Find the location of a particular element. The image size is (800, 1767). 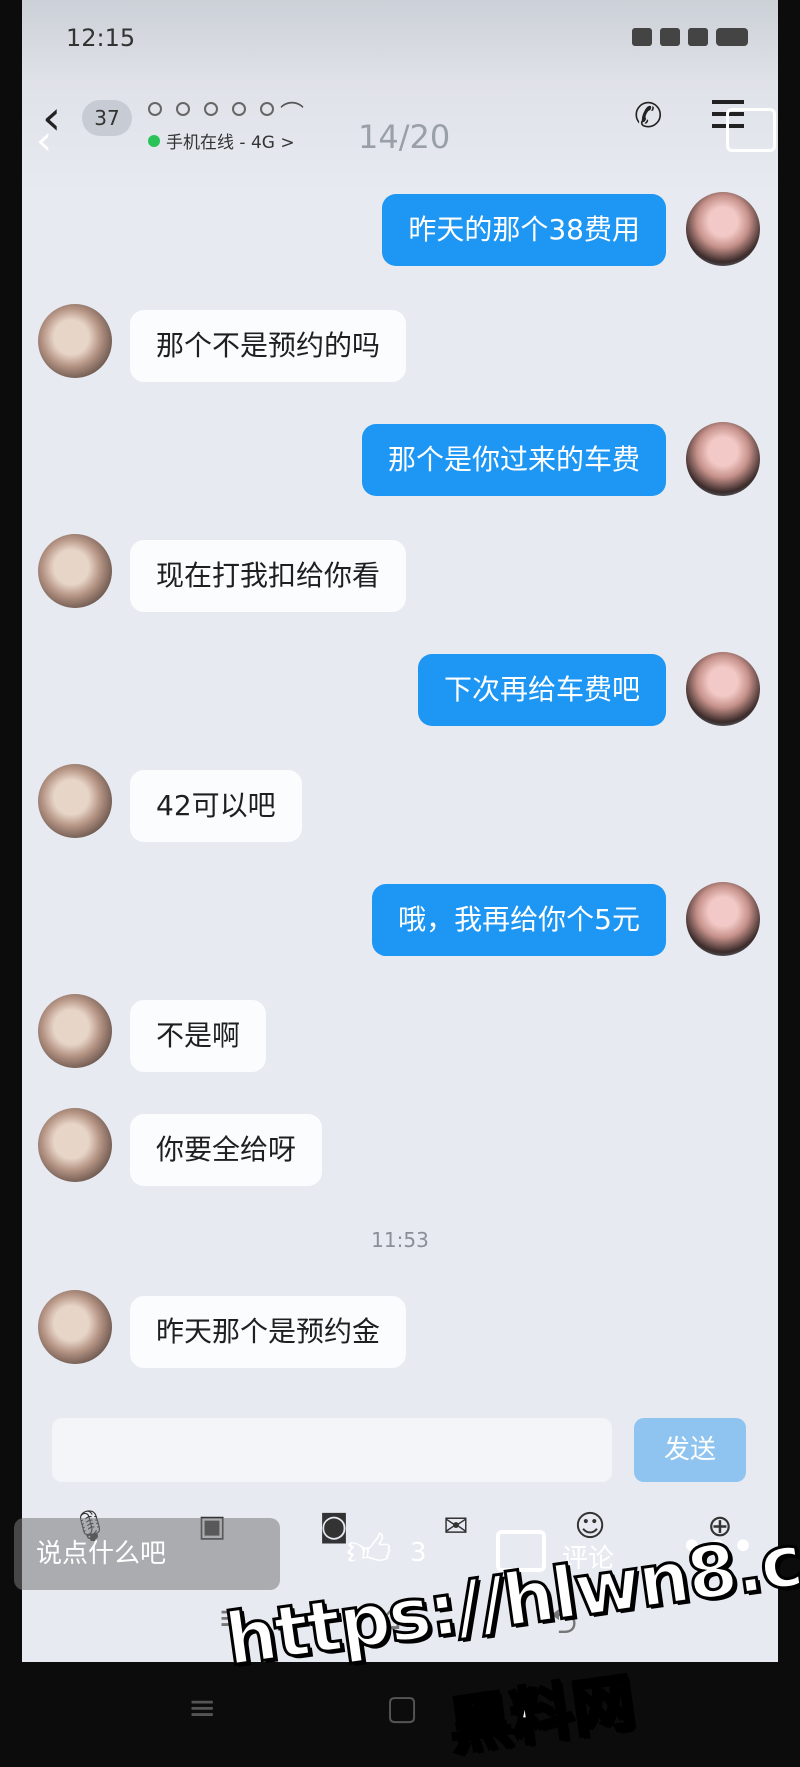

online-status-text: 手机在线 - 4G > is located at coordinates (230, 143).